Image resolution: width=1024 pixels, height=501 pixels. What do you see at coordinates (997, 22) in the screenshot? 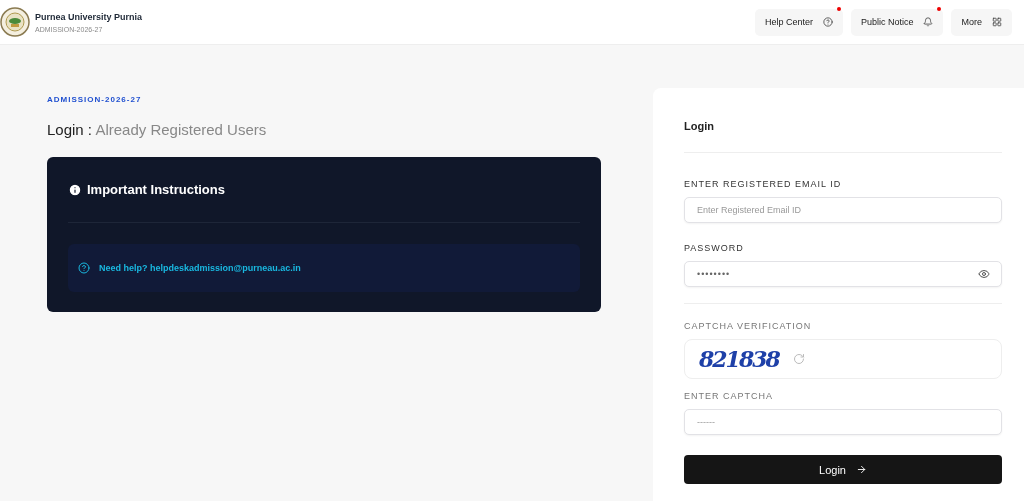
I see `grid-icon` at bounding box center [997, 22].